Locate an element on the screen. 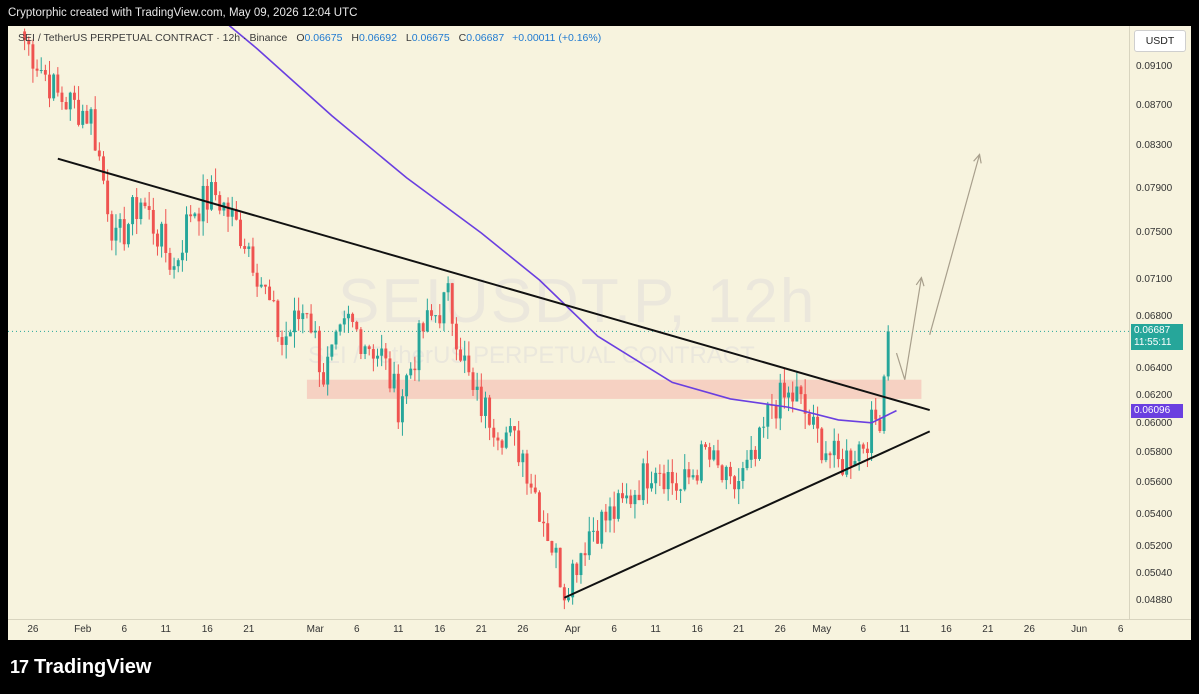 Image resolution: width=1199 pixels, height=694 pixels. footer is located at coordinates (599, 667).